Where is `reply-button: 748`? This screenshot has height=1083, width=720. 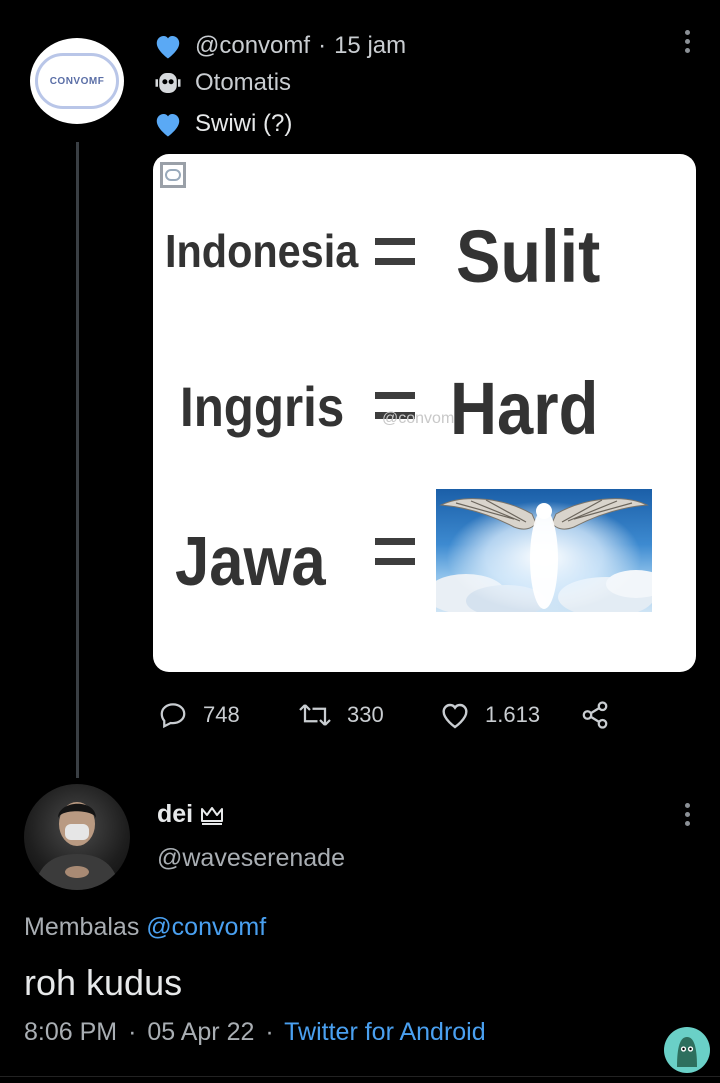
reply-button: 748 is located at coordinates (198, 715).